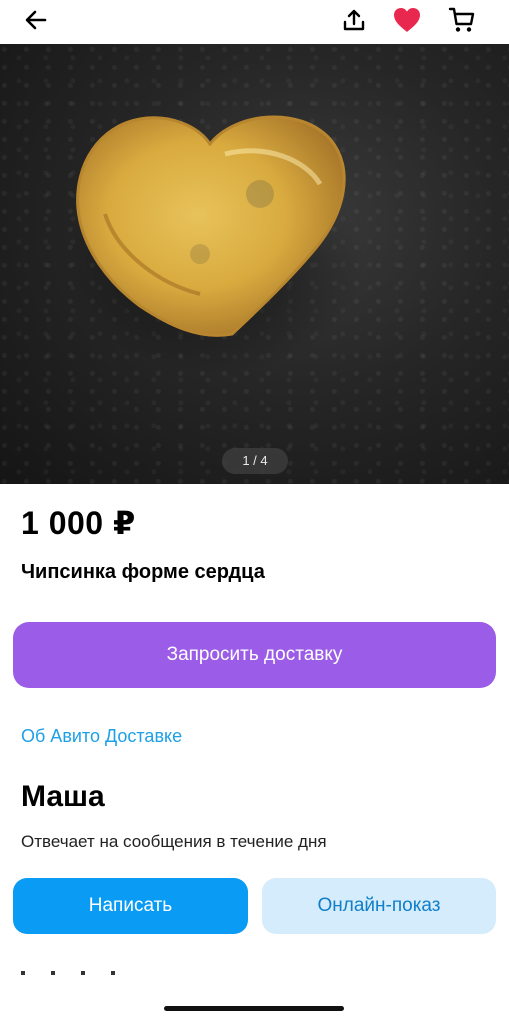 This screenshot has height=1024, width=509. What do you see at coordinates (96, 969) in the screenshot?
I see `clipped-text-fragment` at bounding box center [96, 969].